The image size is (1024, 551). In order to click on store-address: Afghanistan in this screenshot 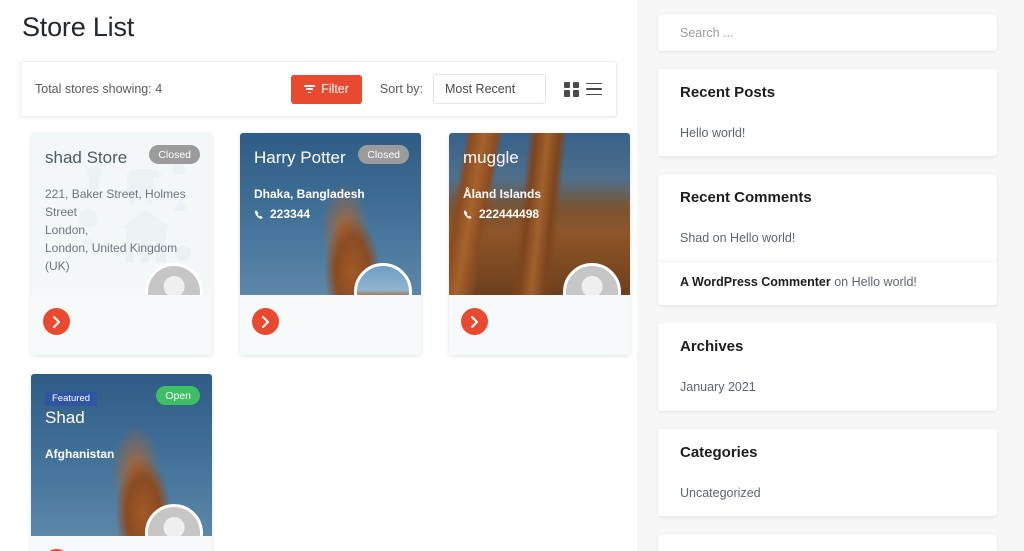, I will do `click(121, 454)`.